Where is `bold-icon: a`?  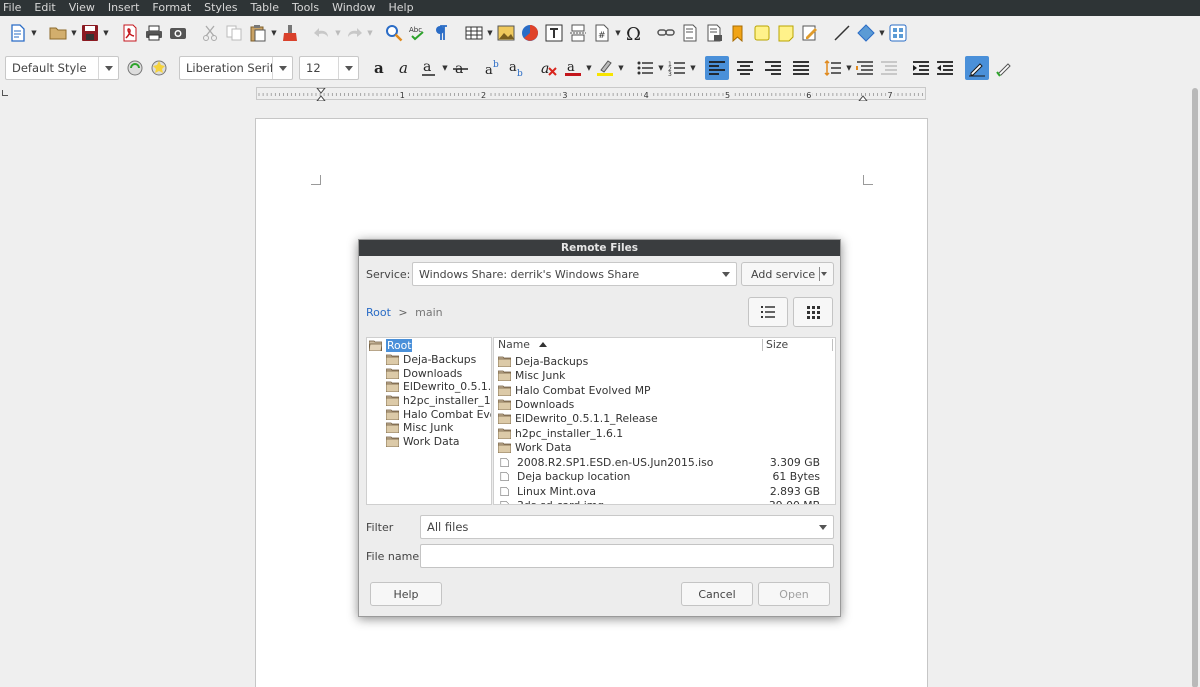 bold-icon: a is located at coordinates (381, 68).